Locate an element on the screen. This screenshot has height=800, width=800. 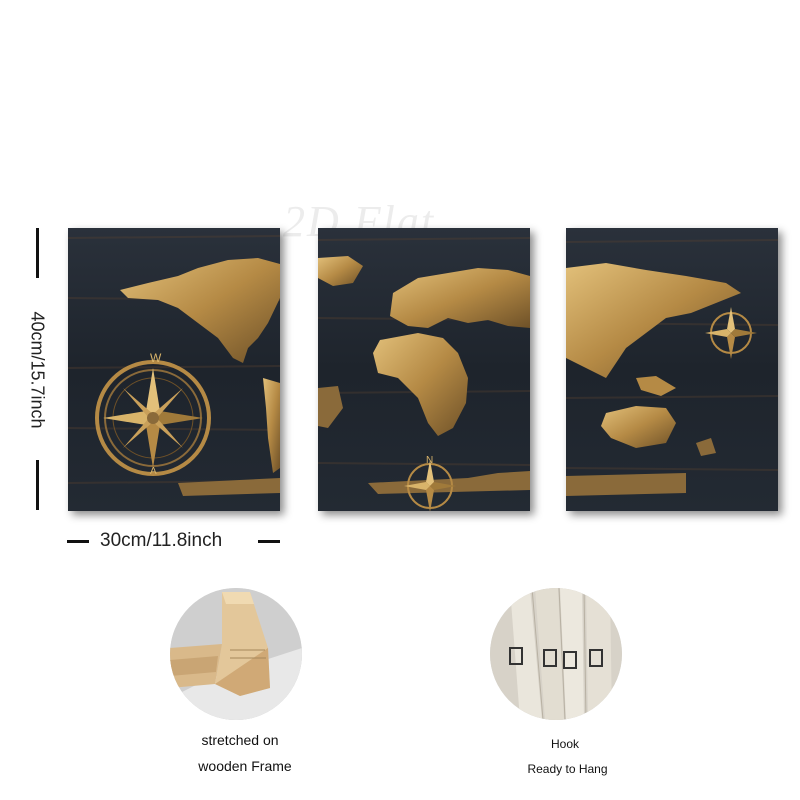
canvas-panel-right is located at coordinates (672, 369).